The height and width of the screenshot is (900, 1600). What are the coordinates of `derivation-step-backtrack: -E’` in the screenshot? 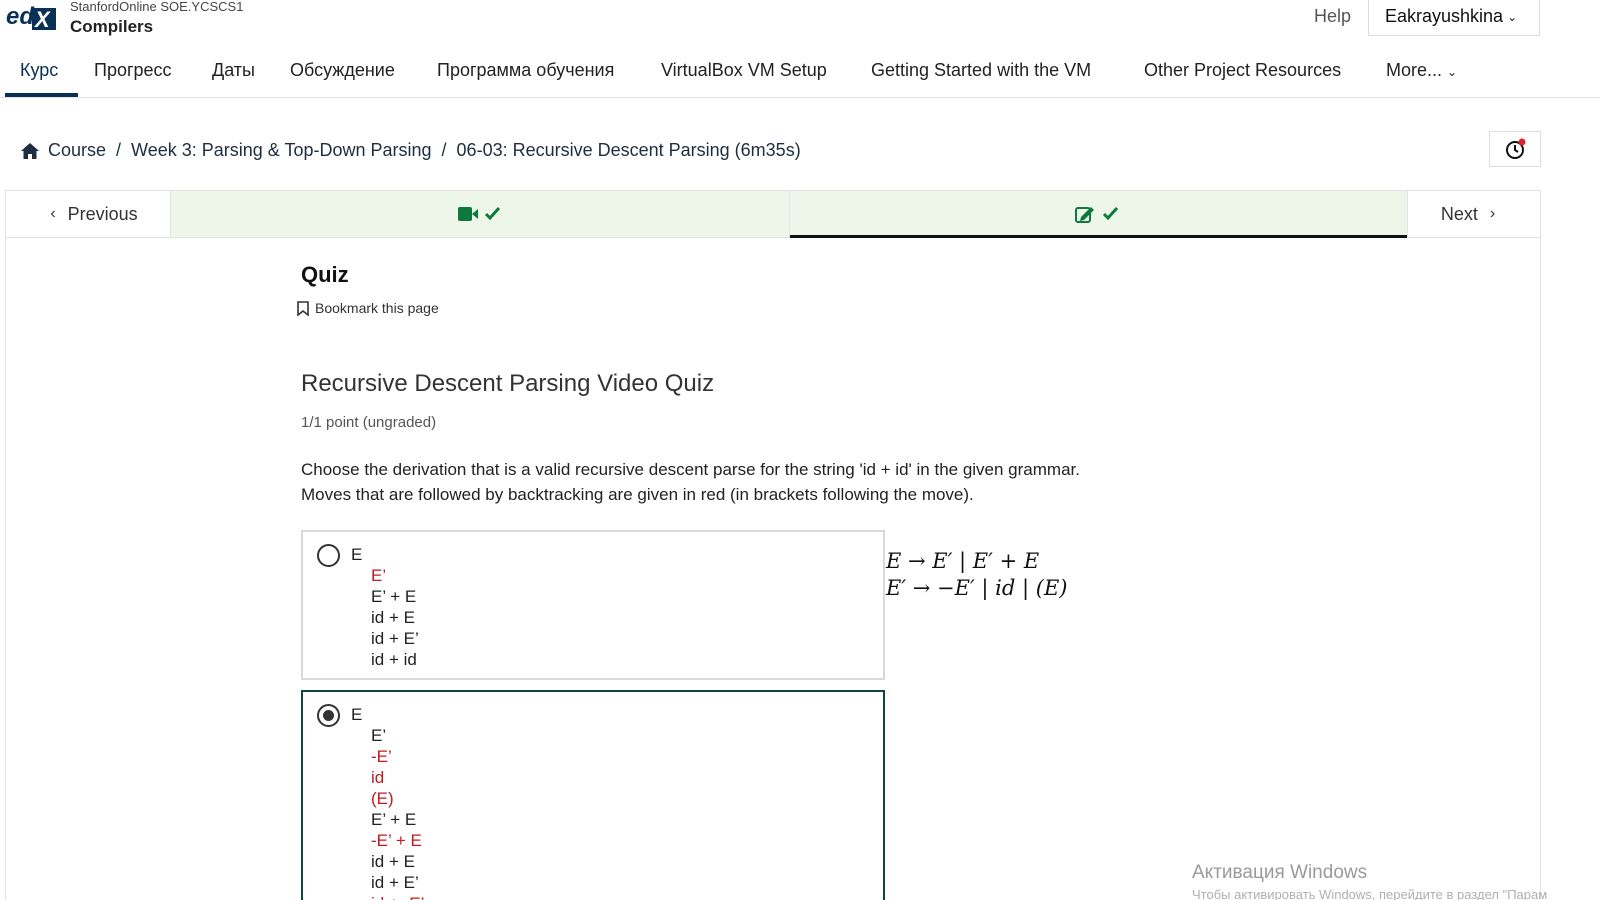 It's located at (381, 756).